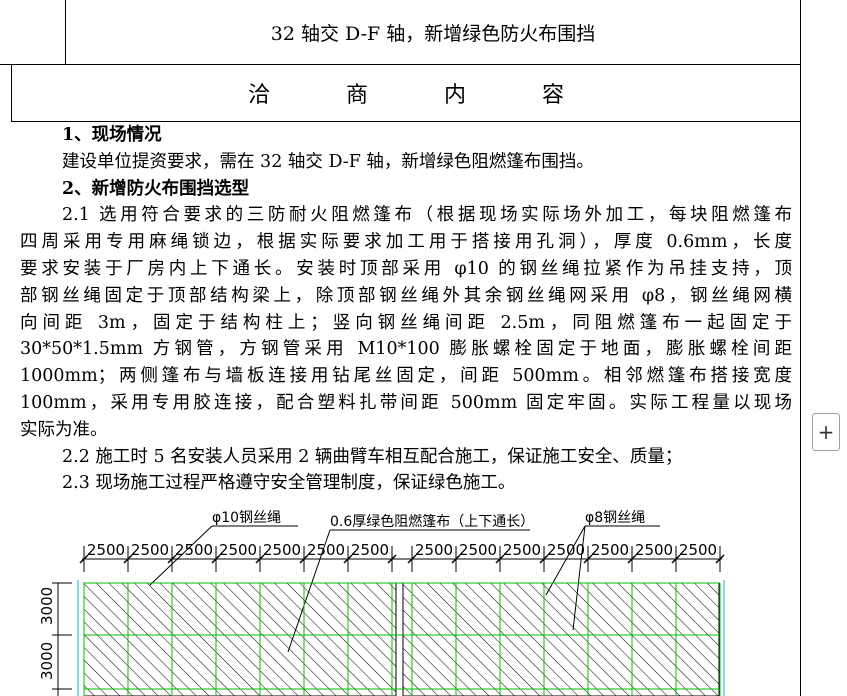 The image size is (847, 696). What do you see at coordinates (328, 161) in the screenshot?
I see `section-1-text: 建设单位提资要求，需在 32 轴交 D-F 轴，新增绿色阻燃篷布围挡。` at bounding box center [328, 161].